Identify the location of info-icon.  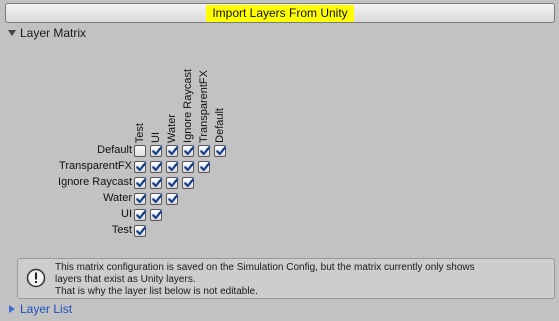
(36, 278).